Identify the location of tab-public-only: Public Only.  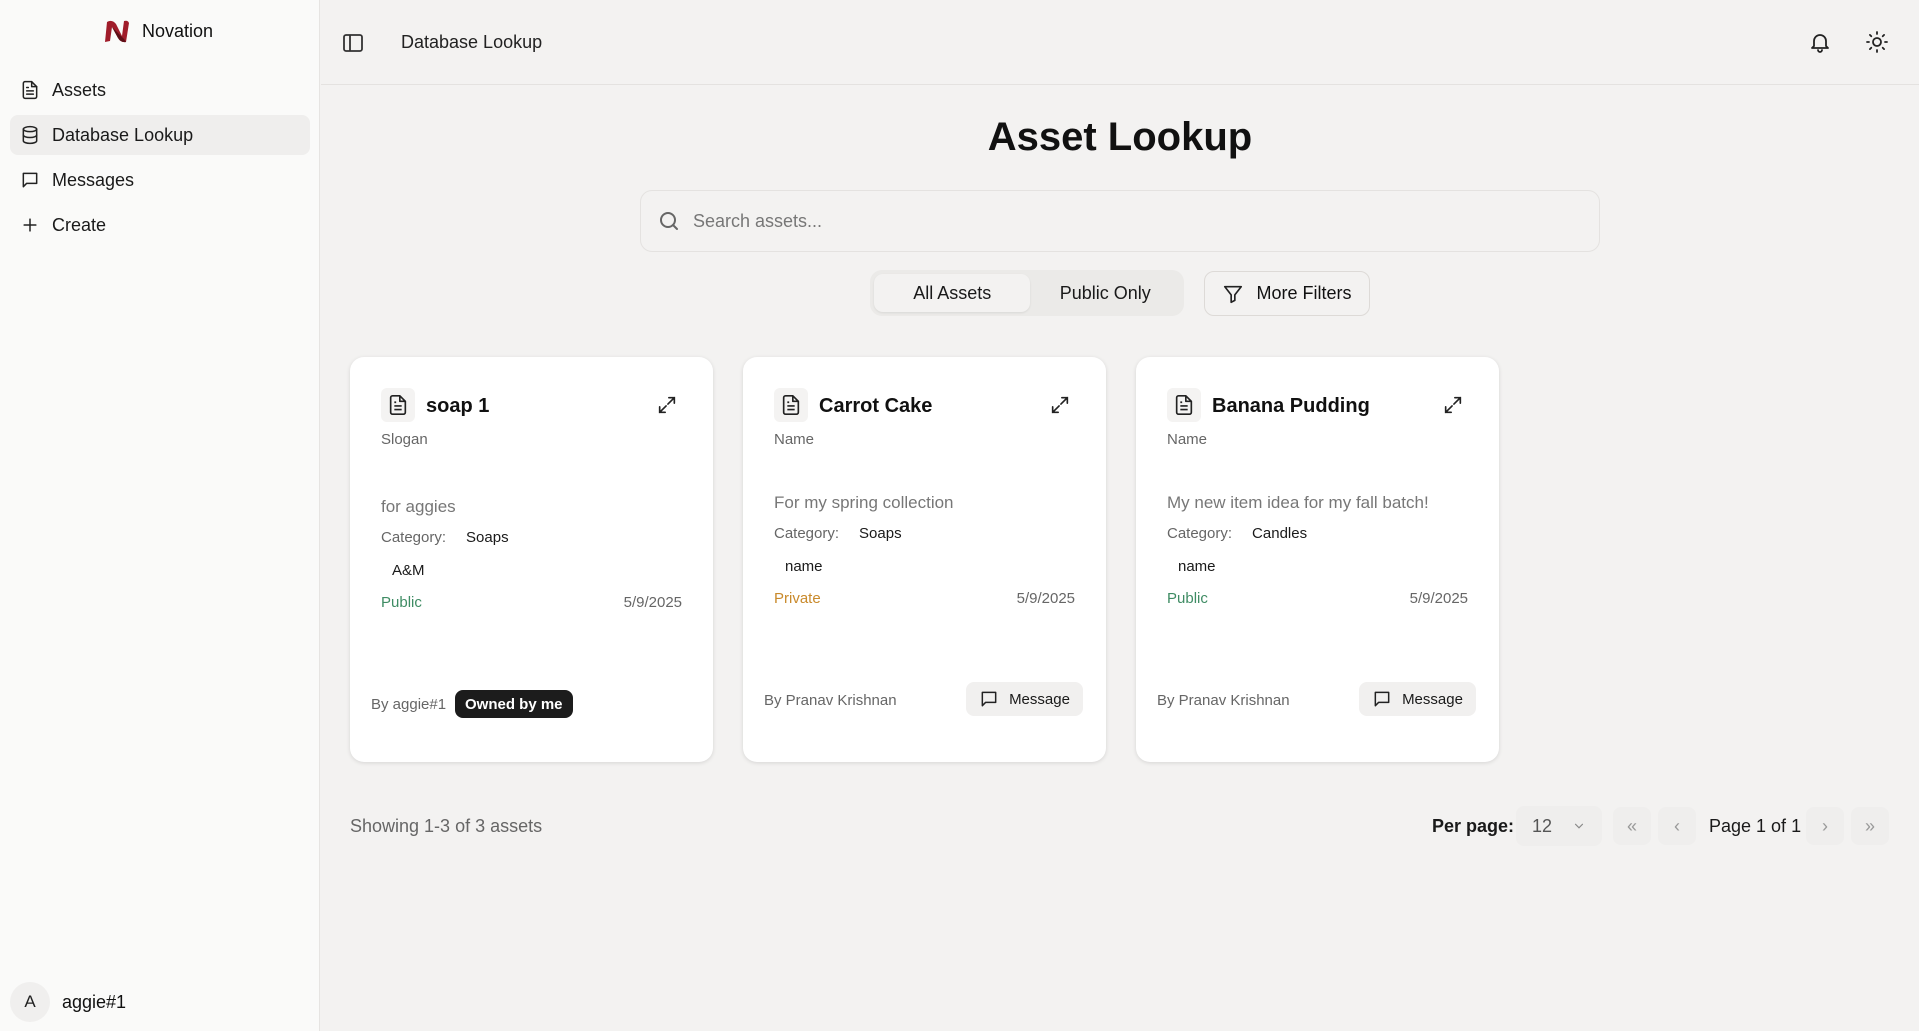
(1105, 293).